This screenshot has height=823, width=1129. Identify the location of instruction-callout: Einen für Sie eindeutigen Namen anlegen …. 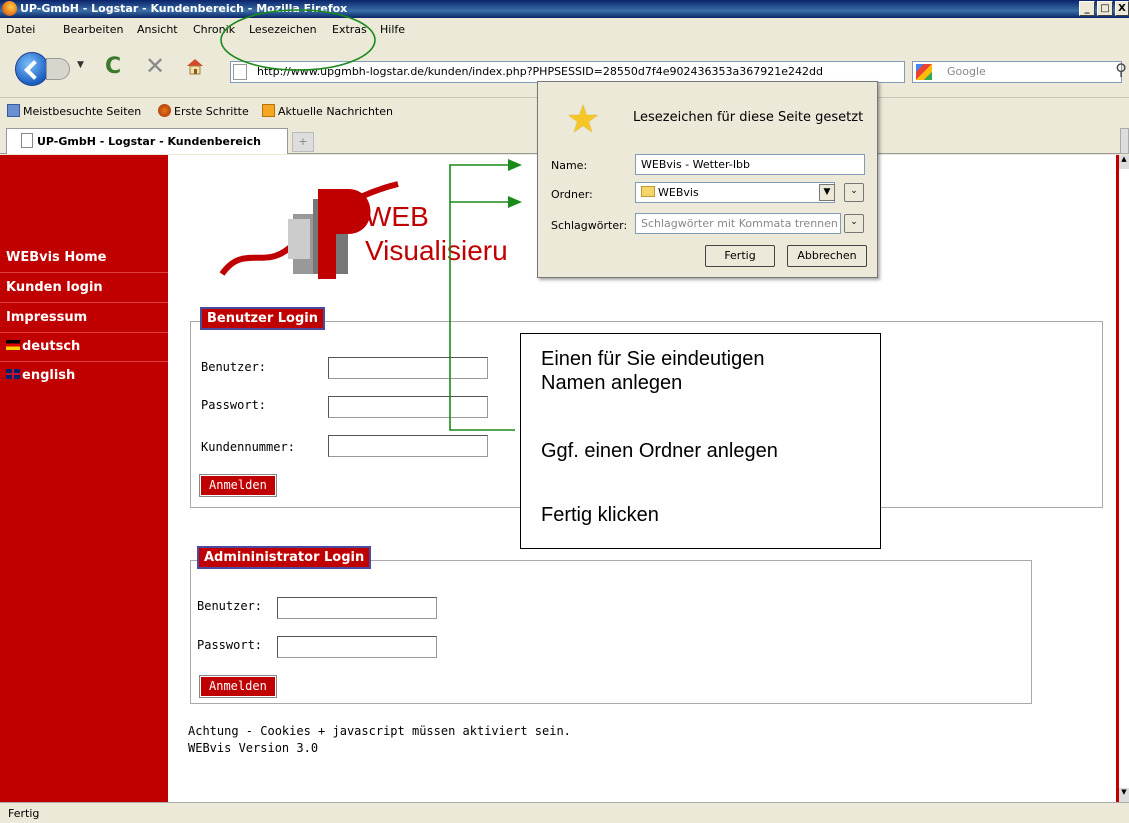
(700, 441).